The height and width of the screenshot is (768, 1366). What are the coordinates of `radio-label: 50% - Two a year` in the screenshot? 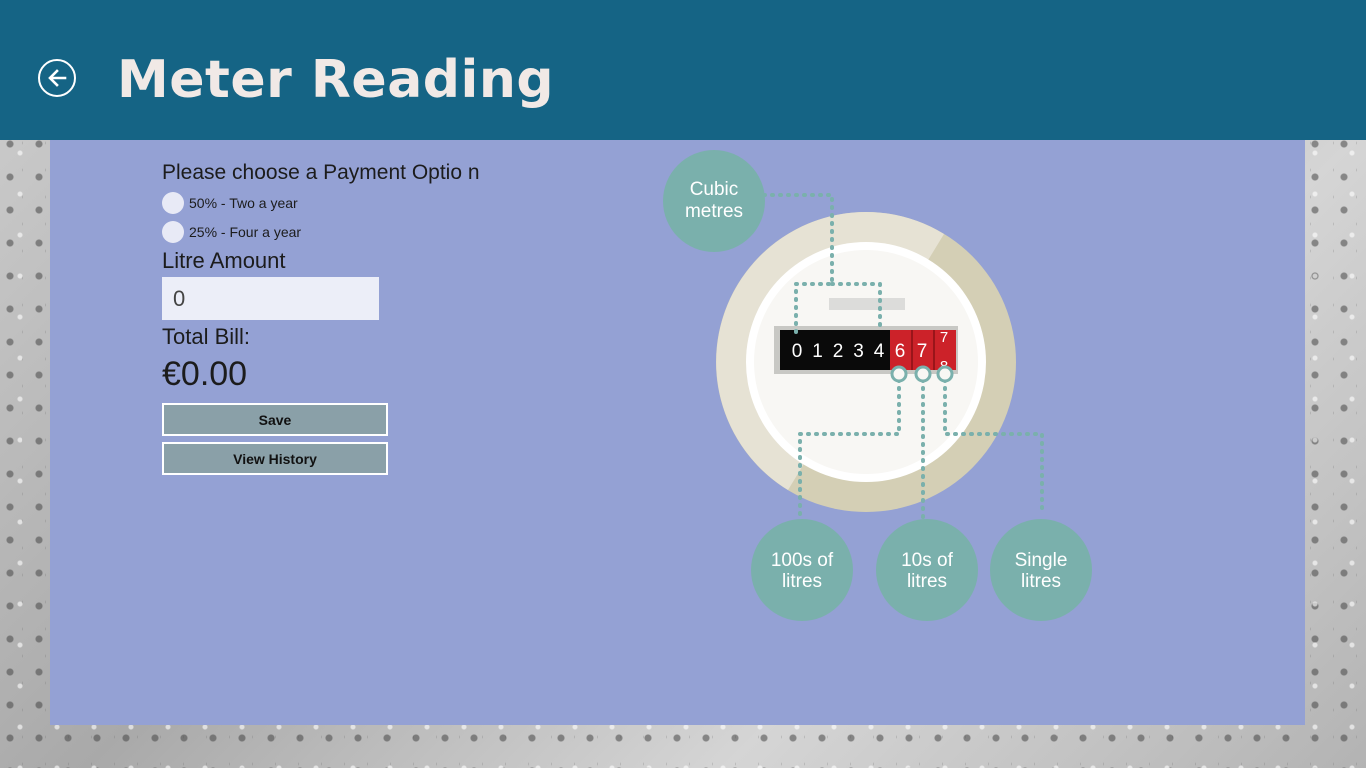 It's located at (243, 202).